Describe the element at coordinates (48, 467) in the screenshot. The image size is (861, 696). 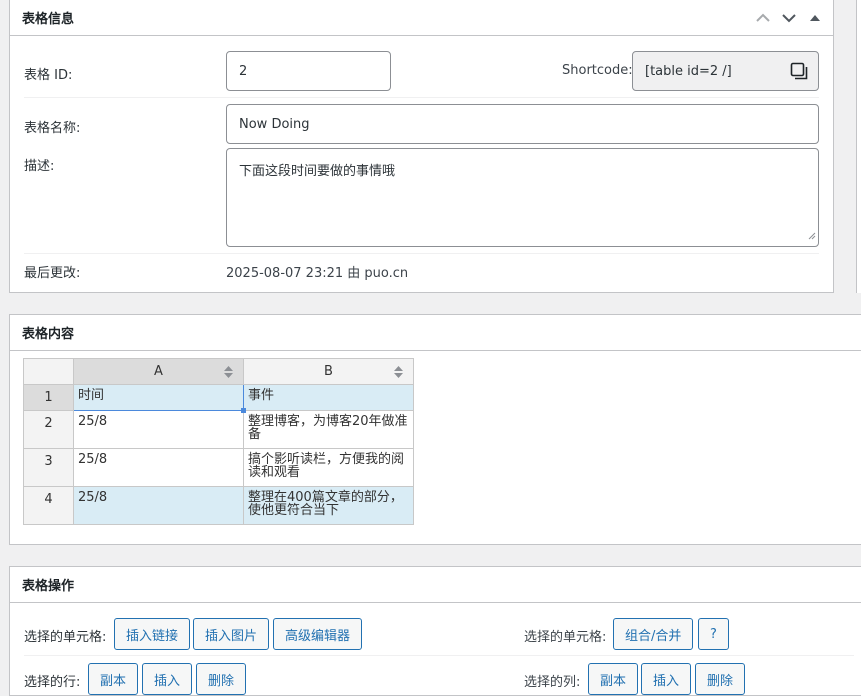
I see `row-number: 3` at that location.